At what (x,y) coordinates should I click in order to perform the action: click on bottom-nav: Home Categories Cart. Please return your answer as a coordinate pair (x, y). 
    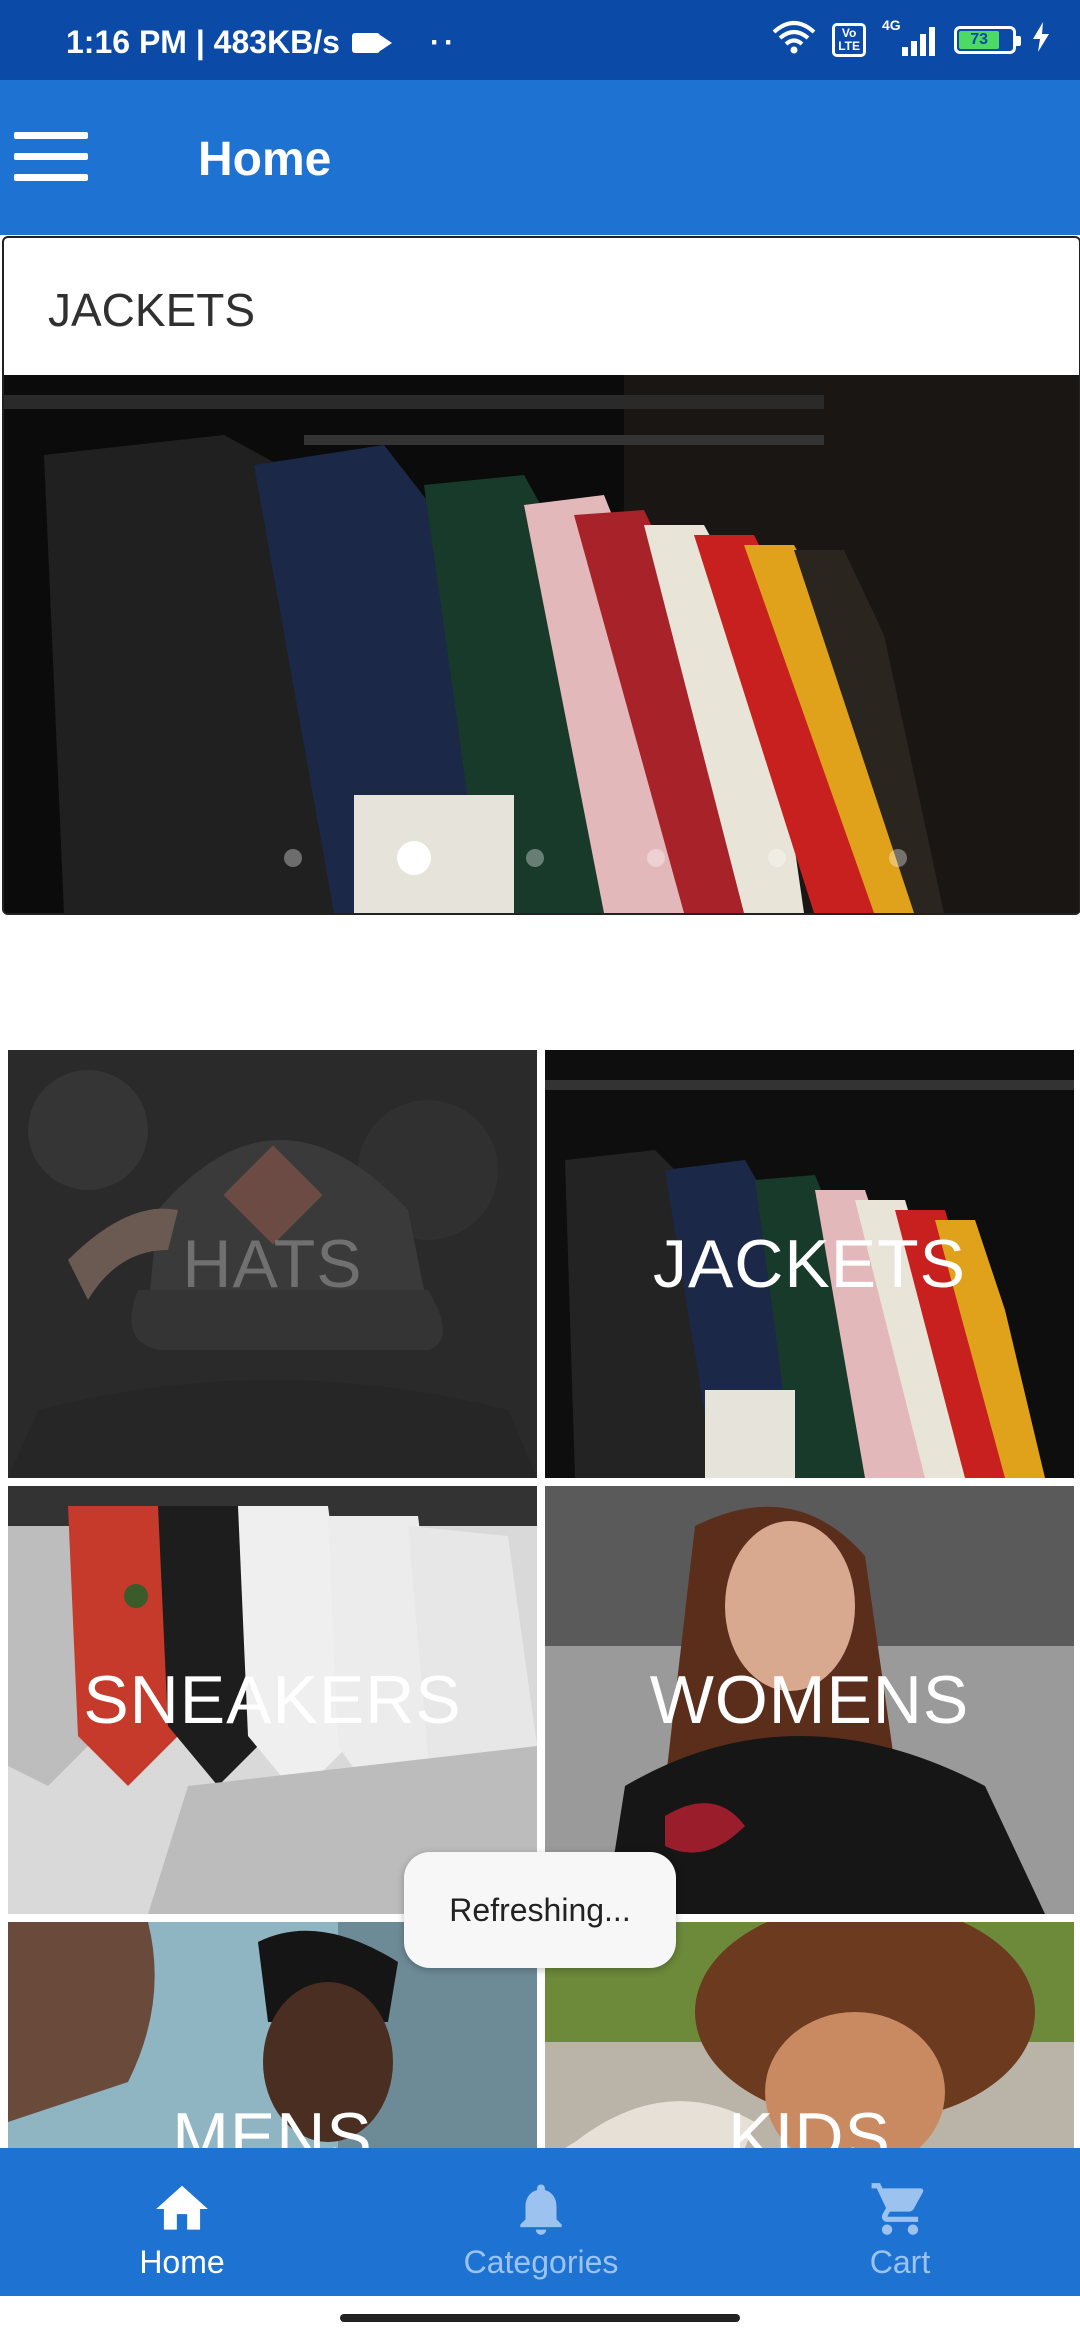
    Looking at the image, I should click on (540, 2222).